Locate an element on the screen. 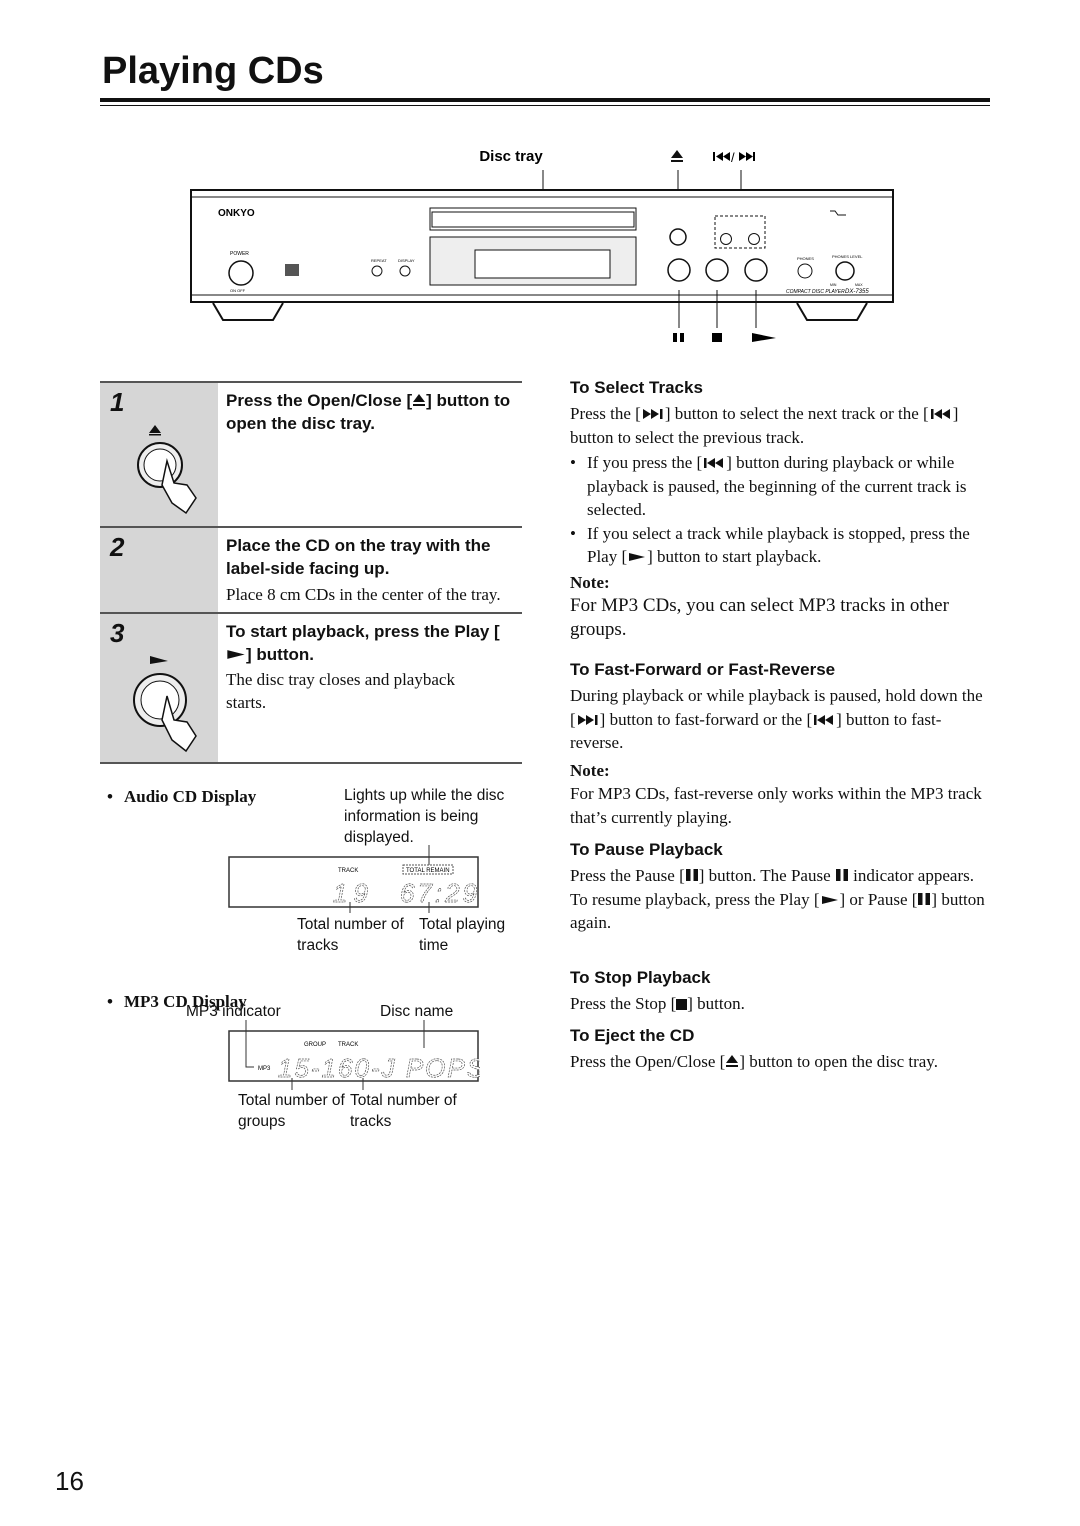 The height and width of the screenshot is (1526, 1080). pause-callout-icon is located at coordinates (678, 337).